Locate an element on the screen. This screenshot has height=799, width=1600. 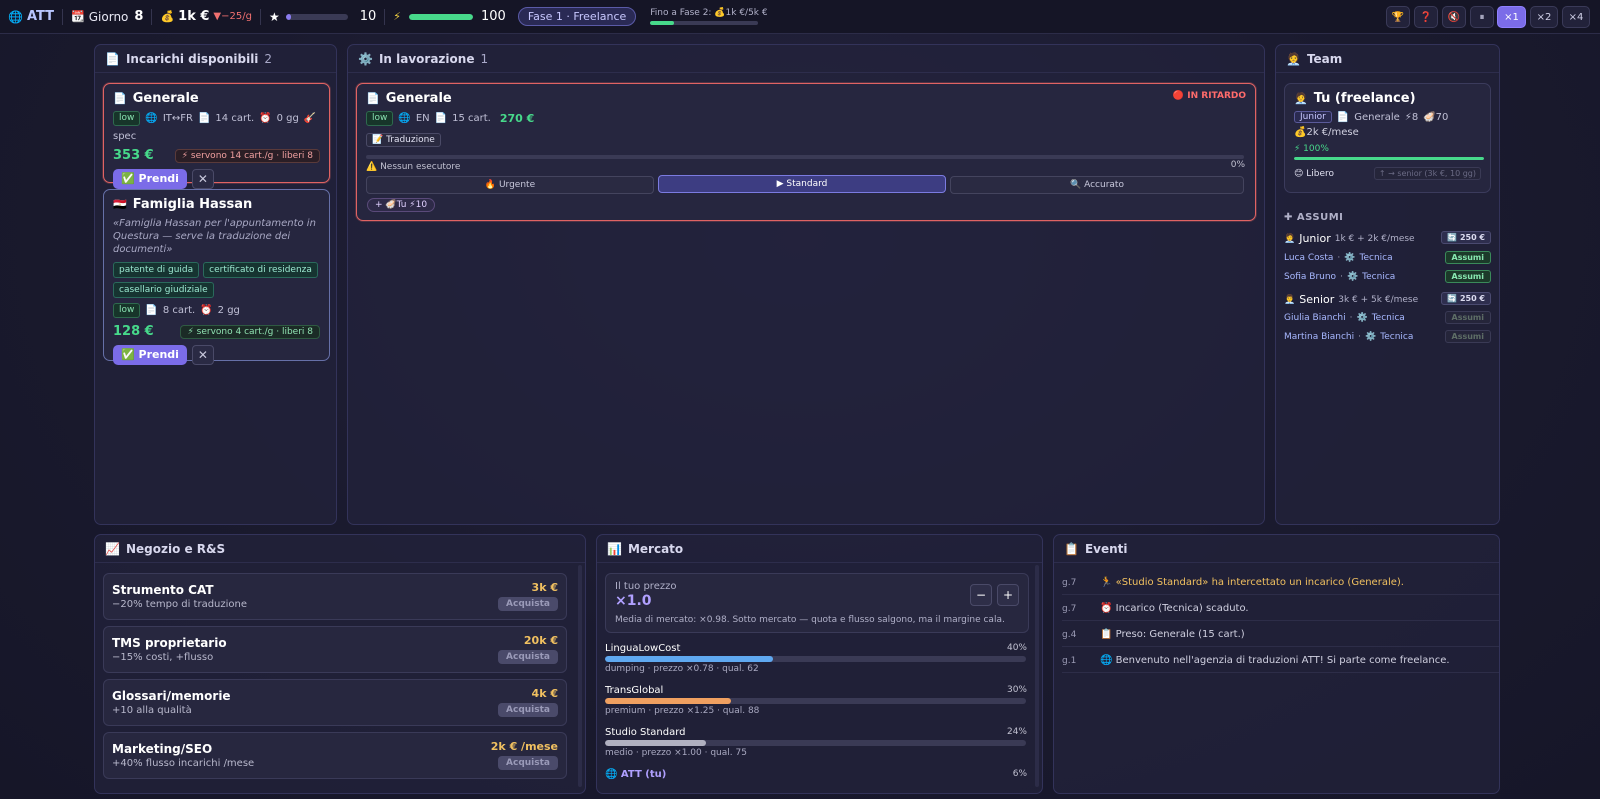
shop-item-price: 3k € is located at coordinates (544, 587).